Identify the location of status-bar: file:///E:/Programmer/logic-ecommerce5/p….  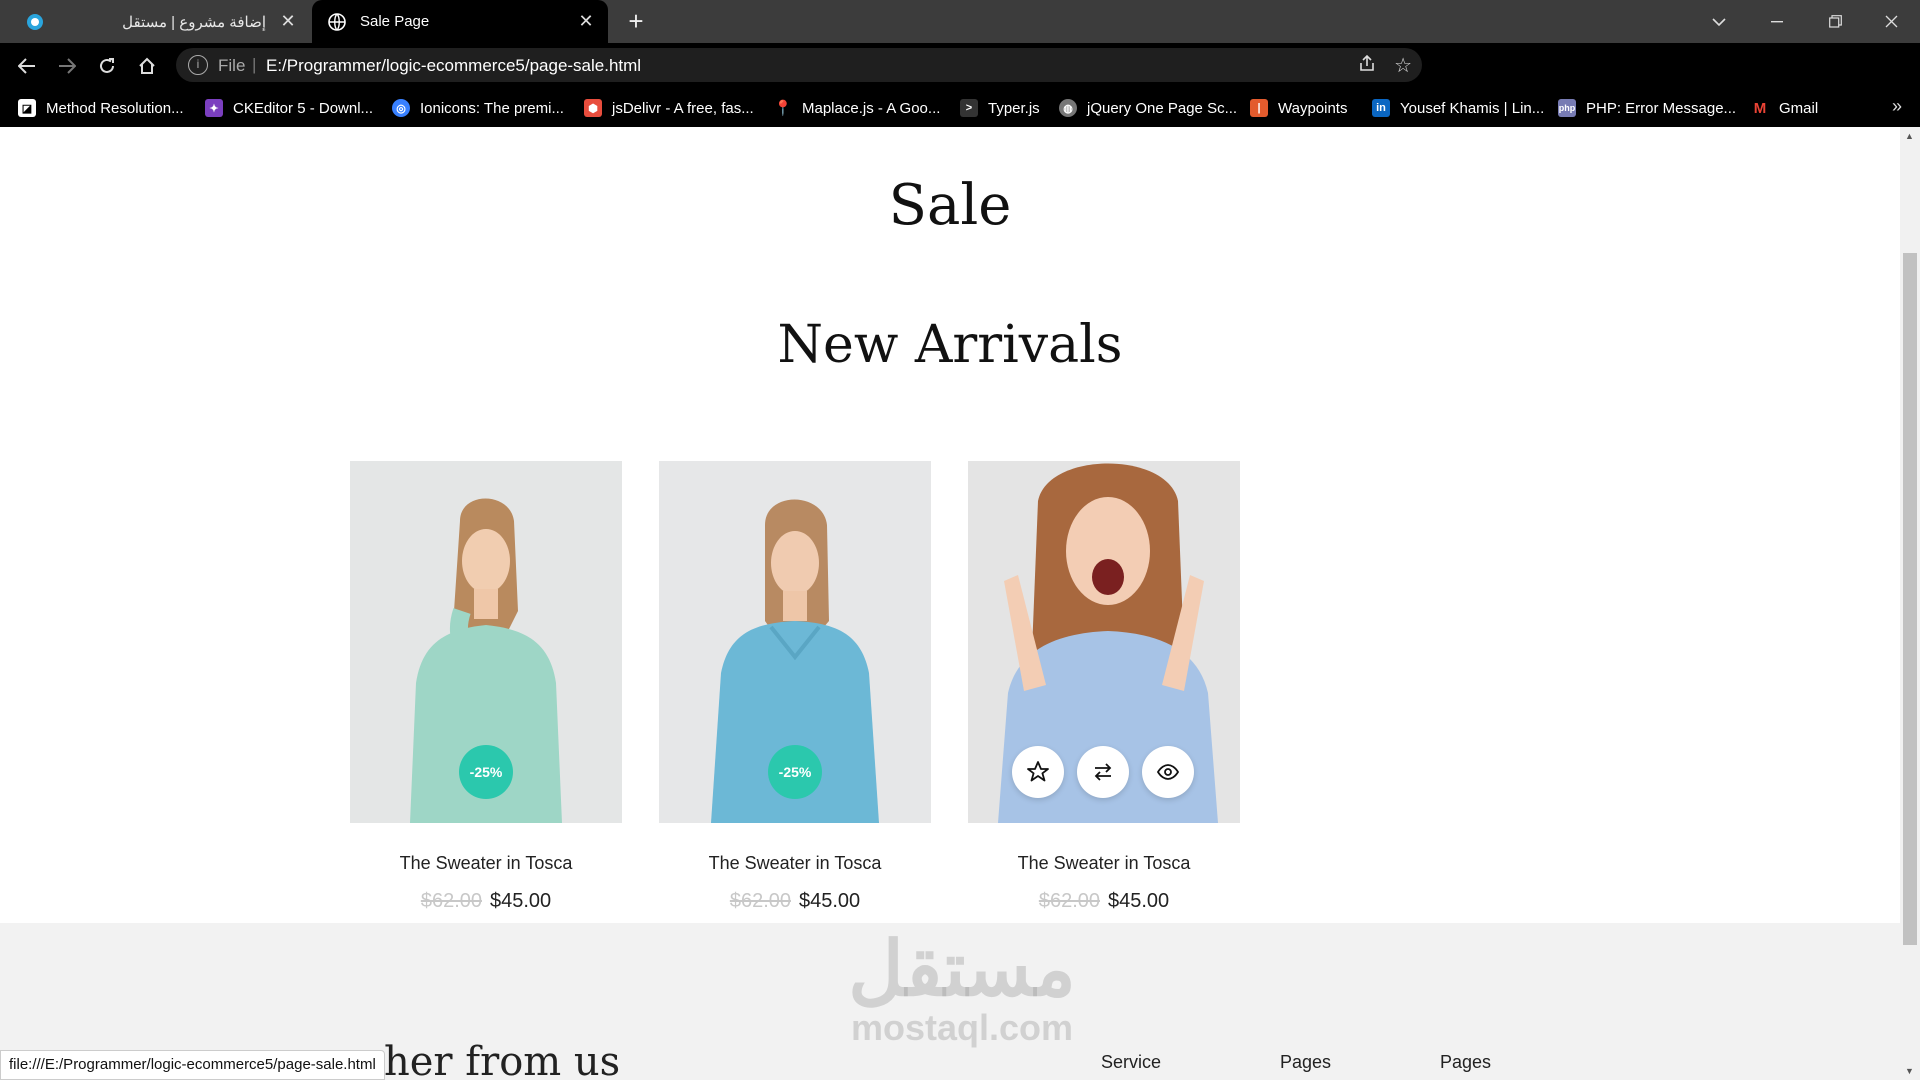
(192, 1065).